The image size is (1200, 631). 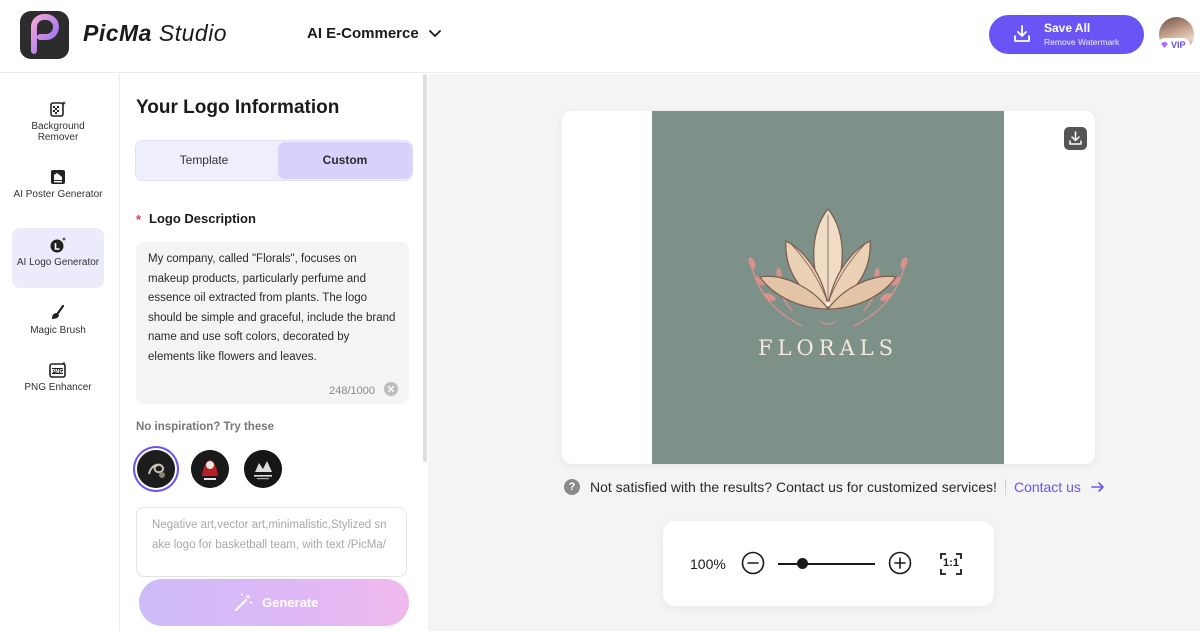 I want to click on sidebar-item-background-remover: Background Remover, so click(x=58, y=122).